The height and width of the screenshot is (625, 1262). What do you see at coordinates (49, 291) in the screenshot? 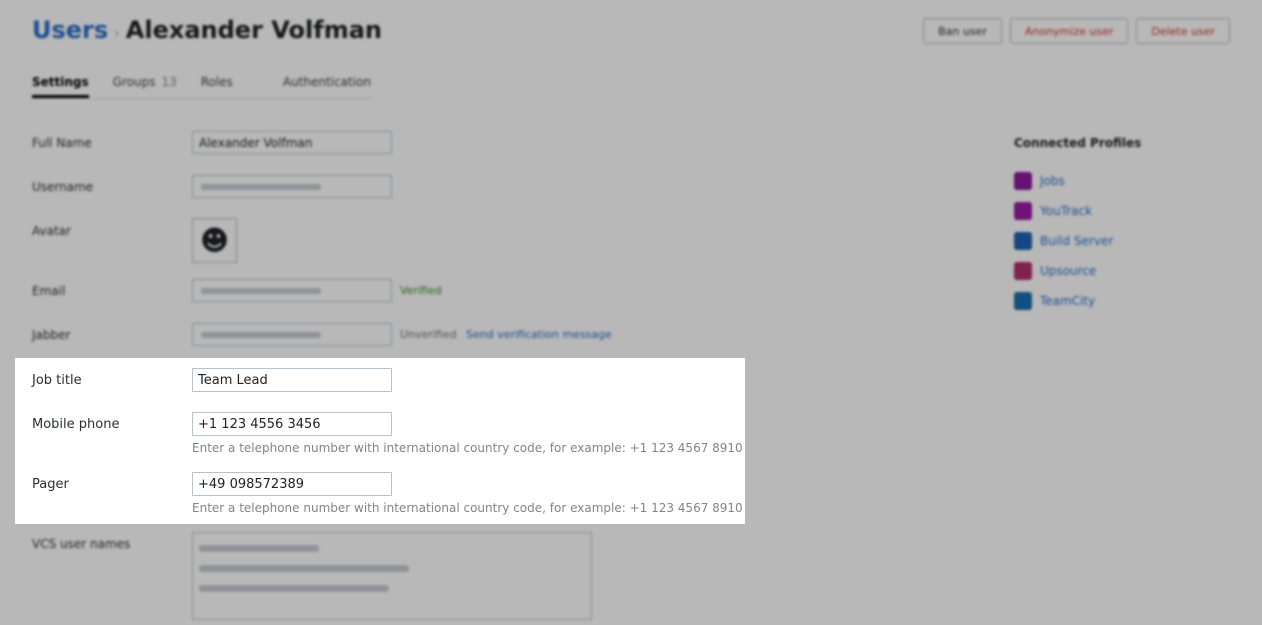
I see `email-label: Email` at bounding box center [49, 291].